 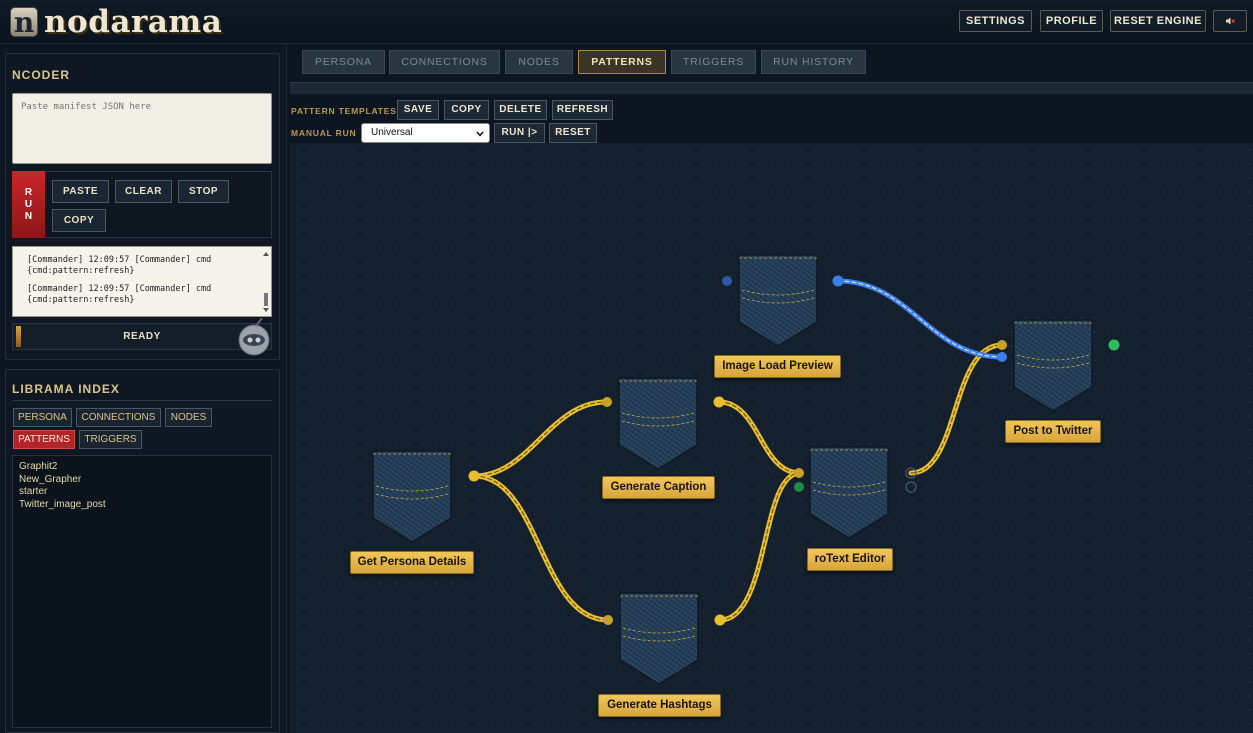 I want to click on node-generate-hashtags, so click(x=664, y=638).